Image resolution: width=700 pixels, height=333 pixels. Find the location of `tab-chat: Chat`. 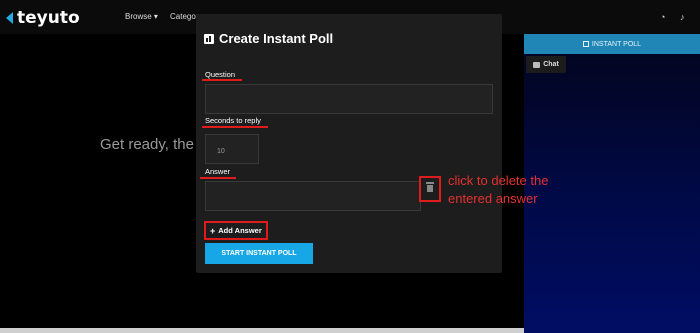

tab-chat: Chat is located at coordinates (546, 64).